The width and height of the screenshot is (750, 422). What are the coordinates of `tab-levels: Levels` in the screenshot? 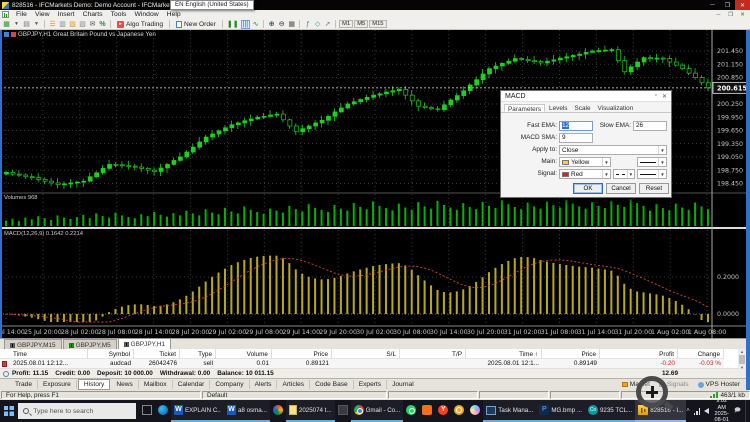 It's located at (558, 108).